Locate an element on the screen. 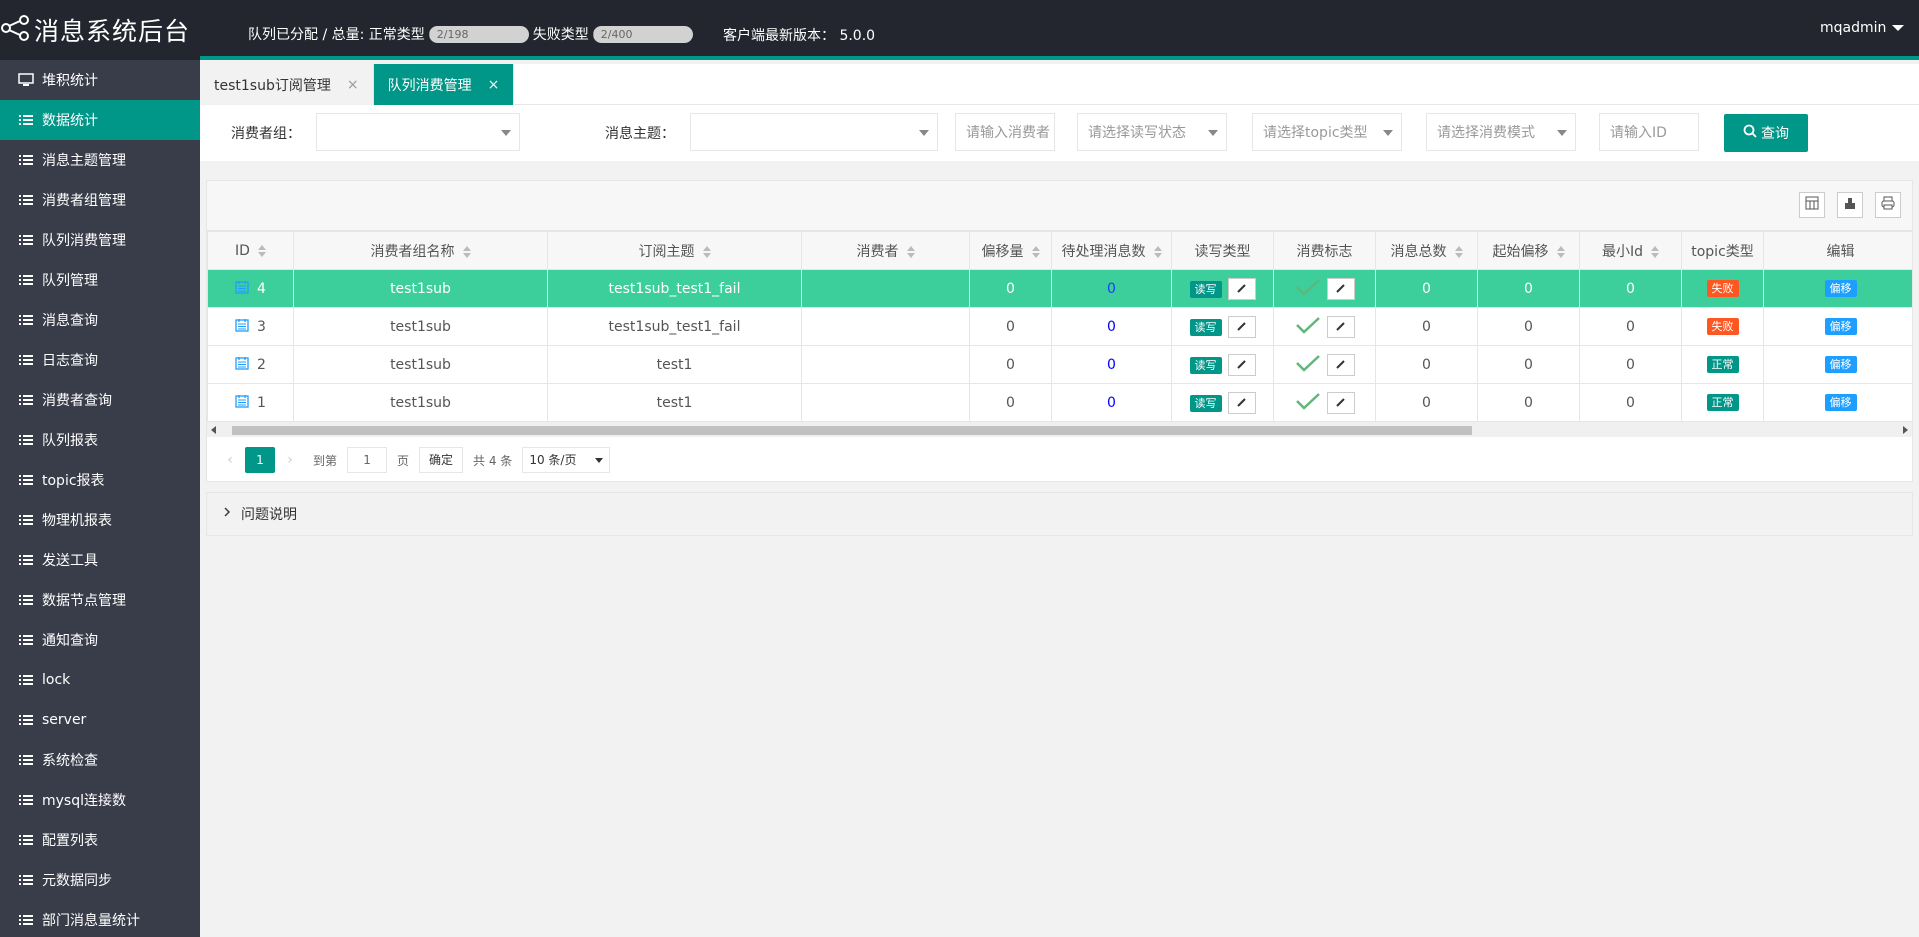  id-input: 请输入ID is located at coordinates (1649, 132).